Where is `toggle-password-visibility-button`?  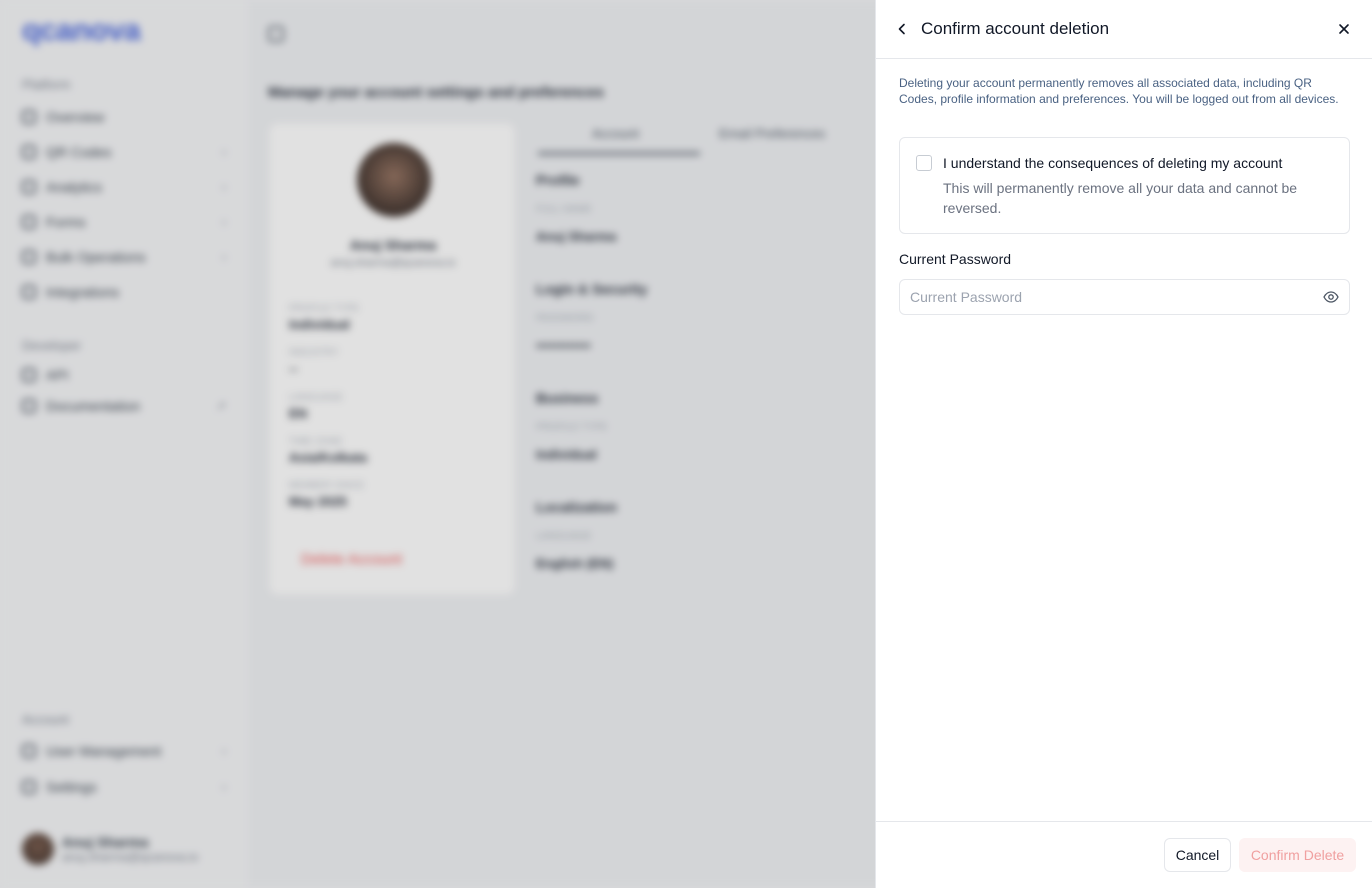
toggle-password-visibility-button is located at coordinates (1331, 297).